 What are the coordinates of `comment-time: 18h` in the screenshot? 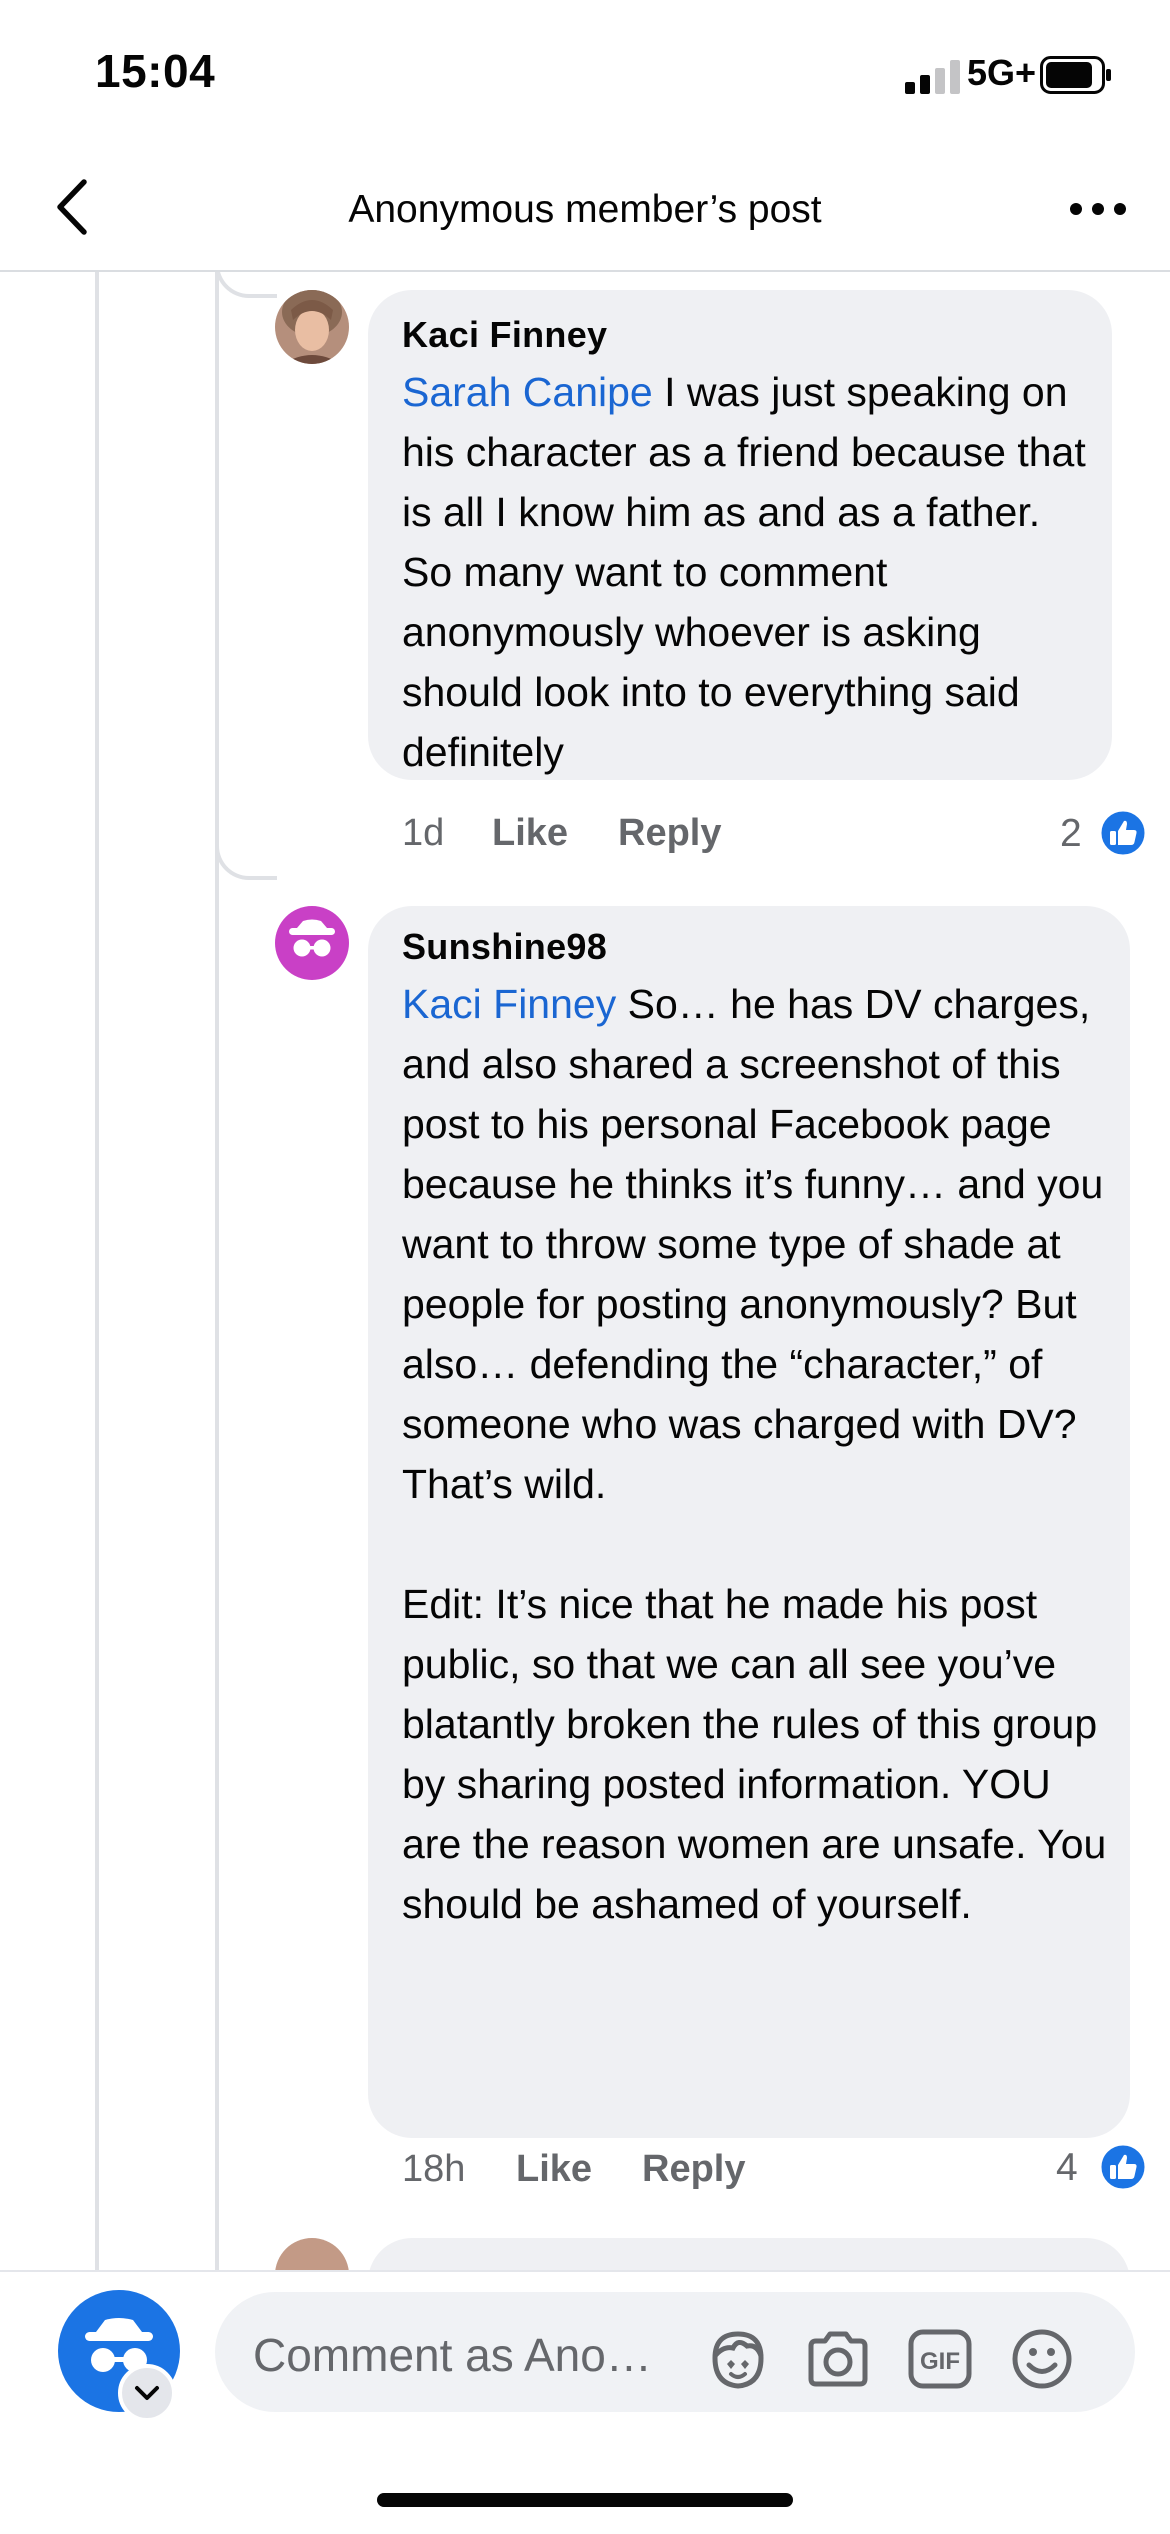 It's located at (434, 2169).